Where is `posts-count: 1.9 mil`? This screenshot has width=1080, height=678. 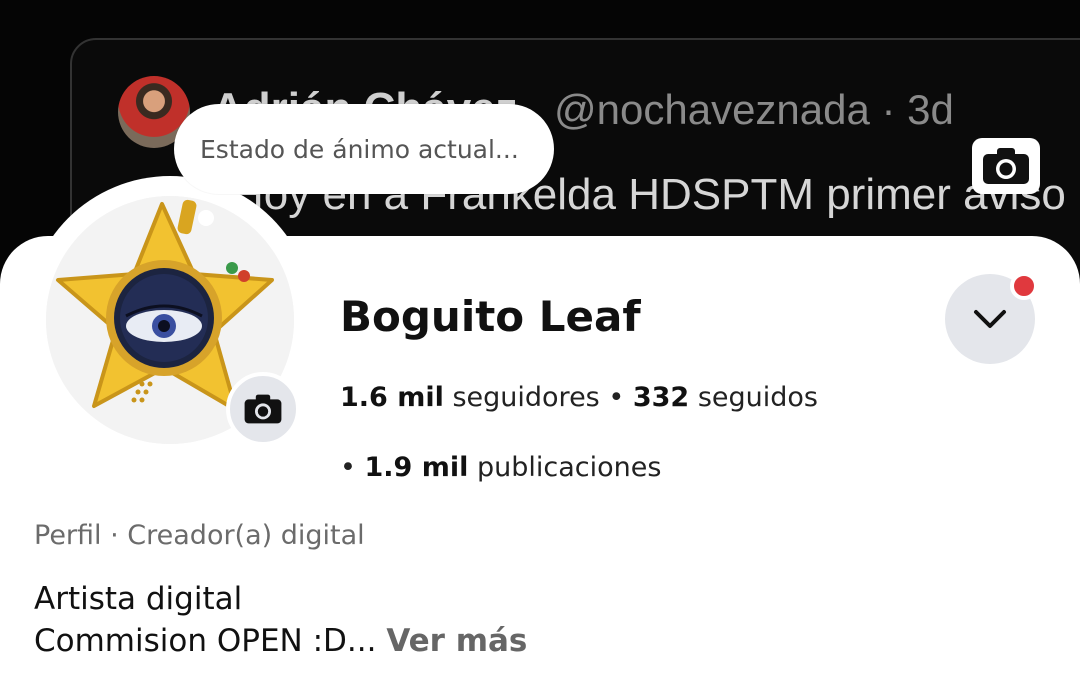 posts-count: 1.9 mil is located at coordinates (416, 467).